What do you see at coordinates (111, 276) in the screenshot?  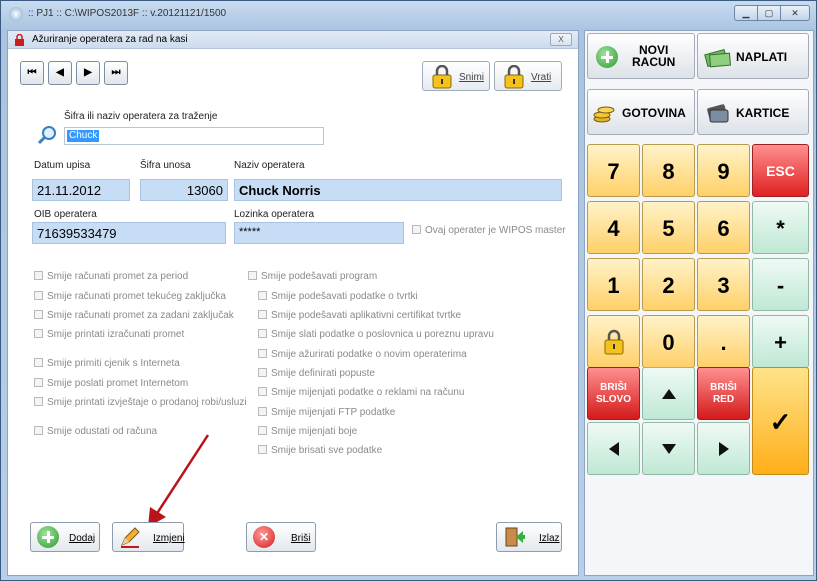 I see `permission-checkbox: Smije računati promet za period` at bounding box center [111, 276].